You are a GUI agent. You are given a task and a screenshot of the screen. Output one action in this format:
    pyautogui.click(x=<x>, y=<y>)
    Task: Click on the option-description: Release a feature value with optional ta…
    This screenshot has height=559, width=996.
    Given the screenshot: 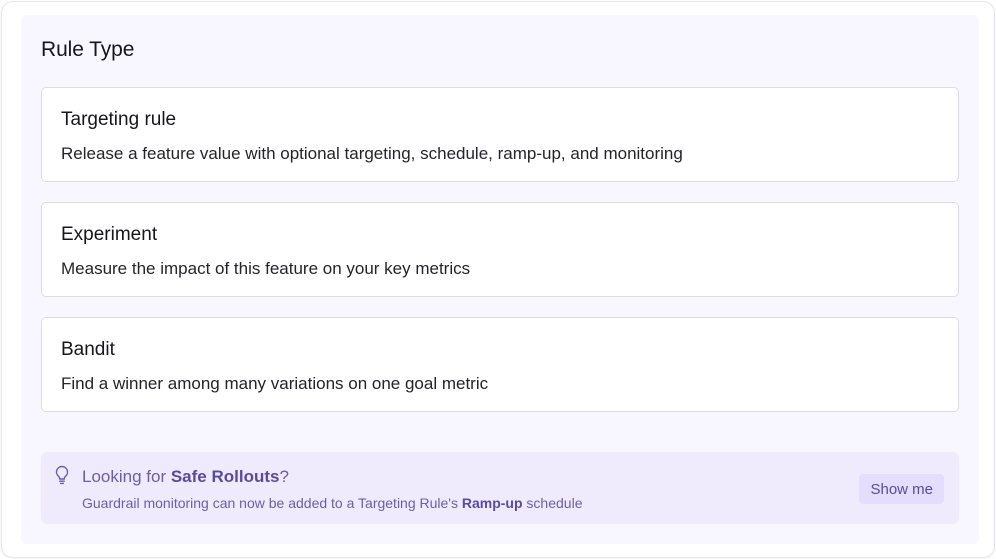 What is the action you would take?
    pyautogui.click(x=372, y=153)
    